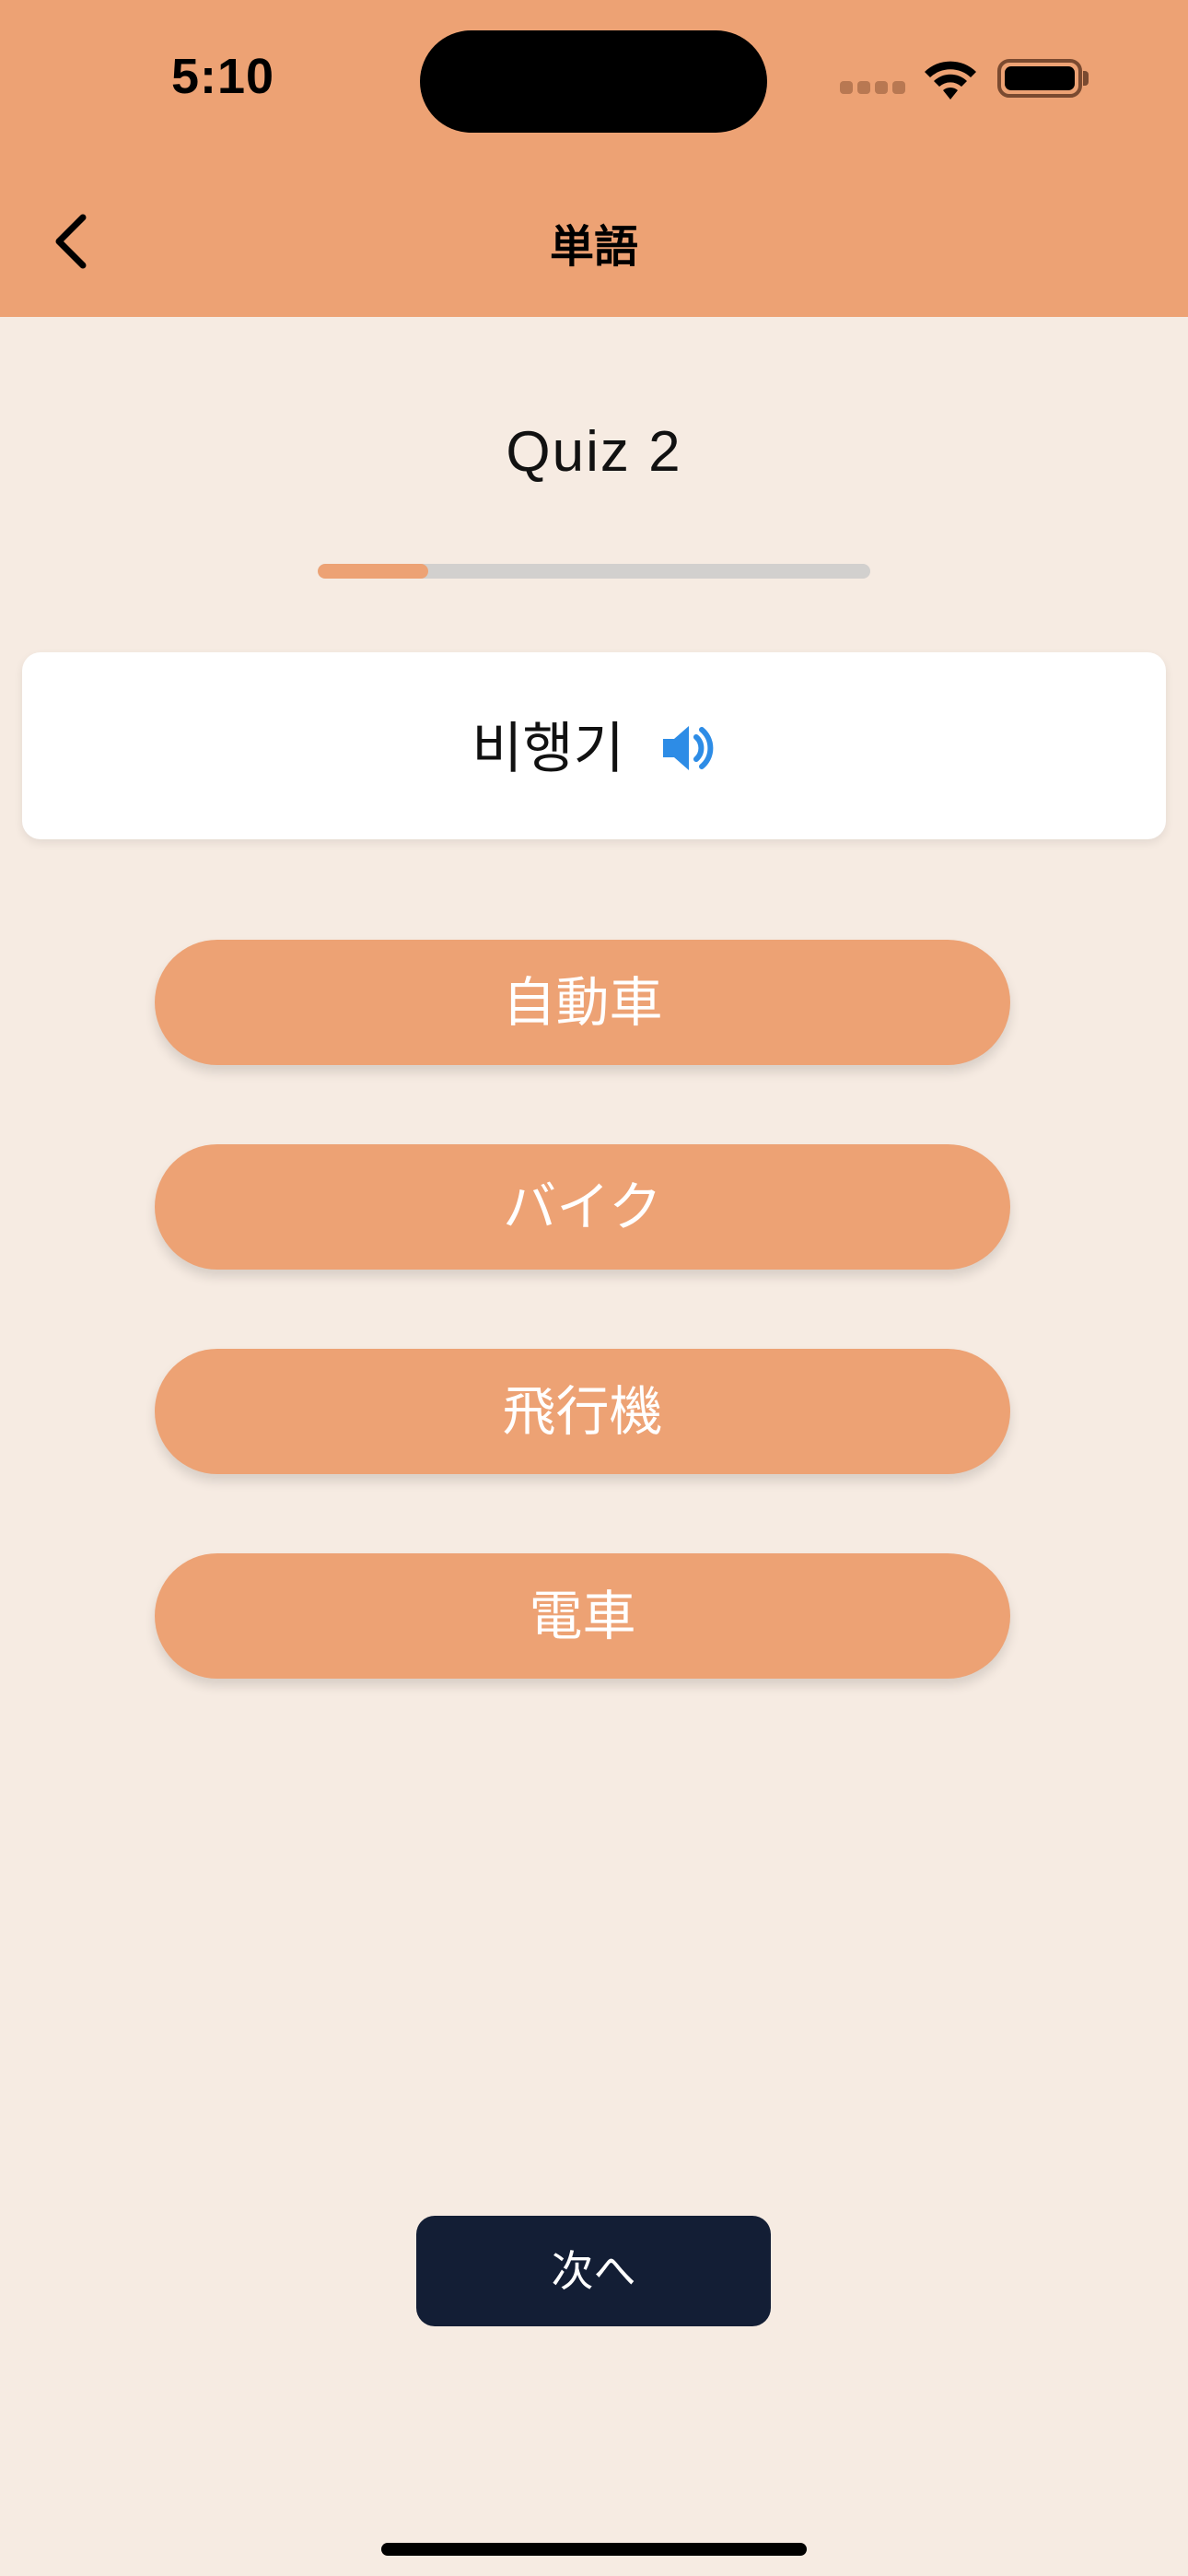  I want to click on wifi-icon, so click(951, 80).